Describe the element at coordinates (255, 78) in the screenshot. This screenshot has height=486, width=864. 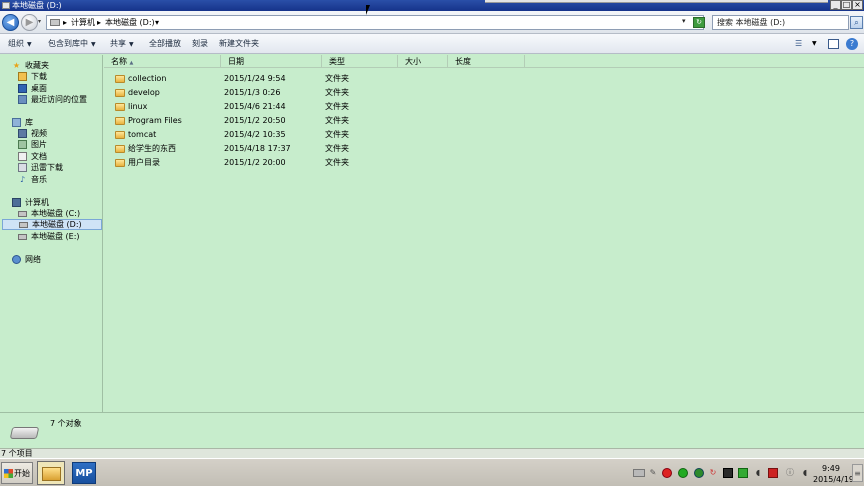
I see `file-date: 2015/1/24 9:54` at that location.